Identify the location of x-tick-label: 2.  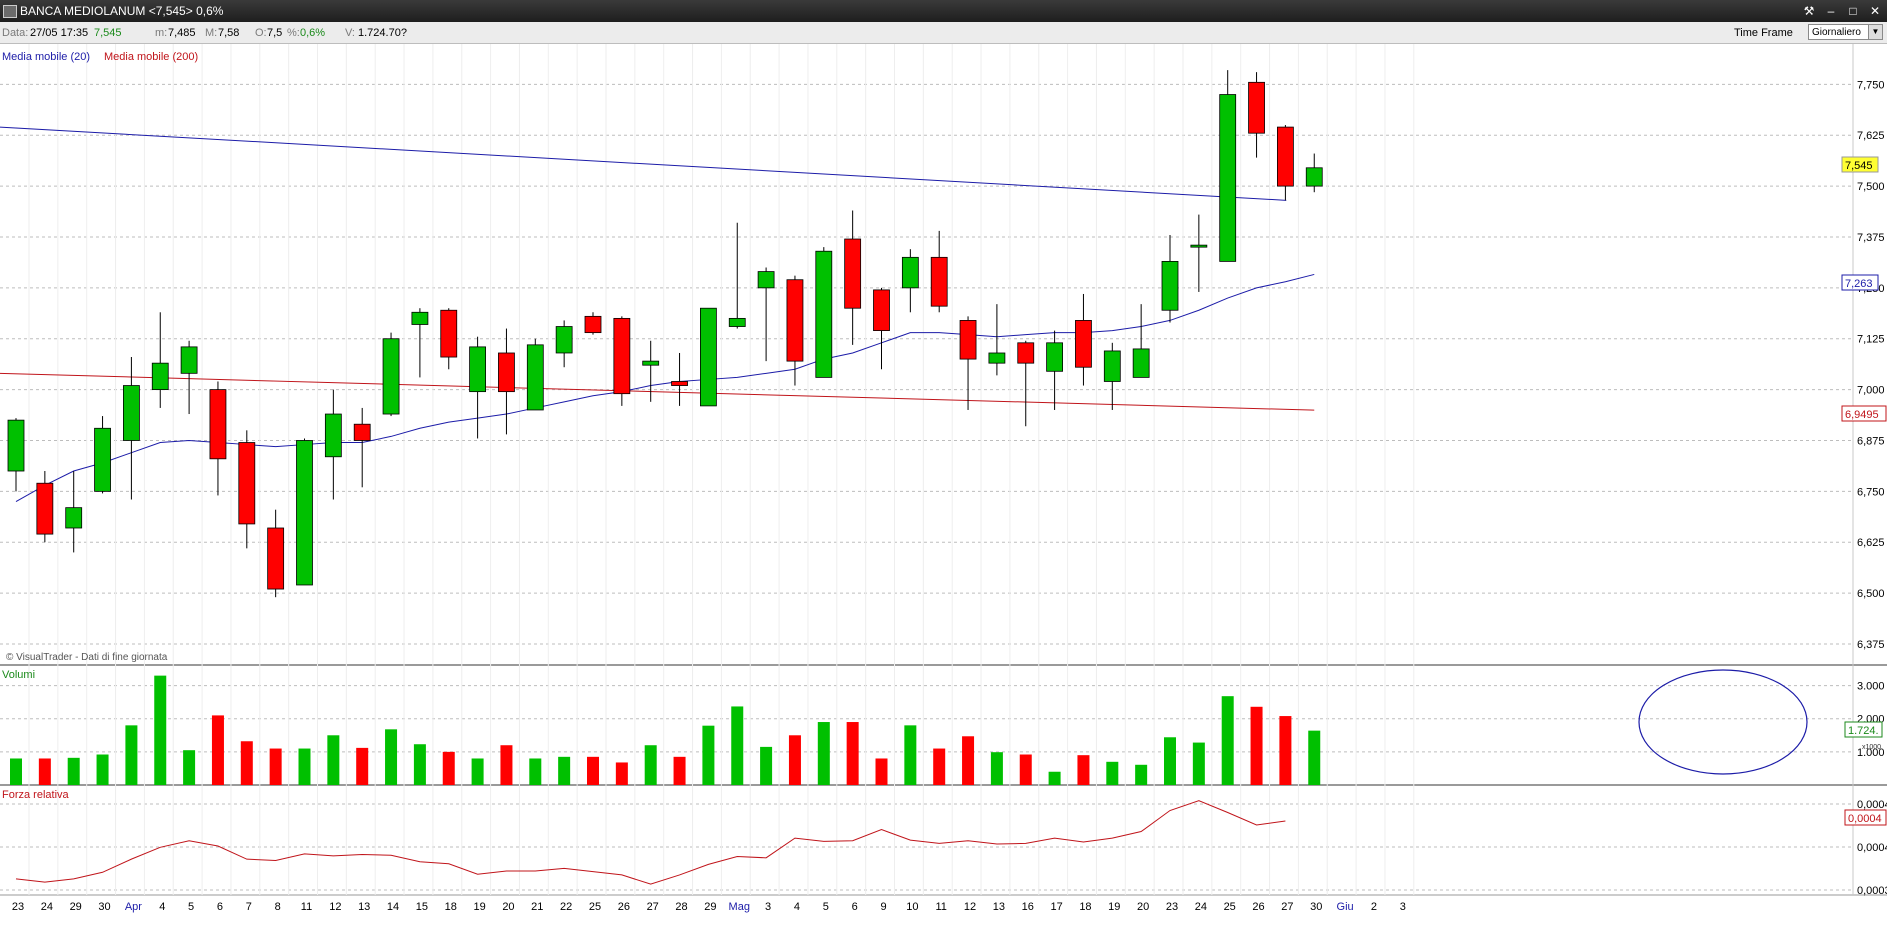
(1374, 907).